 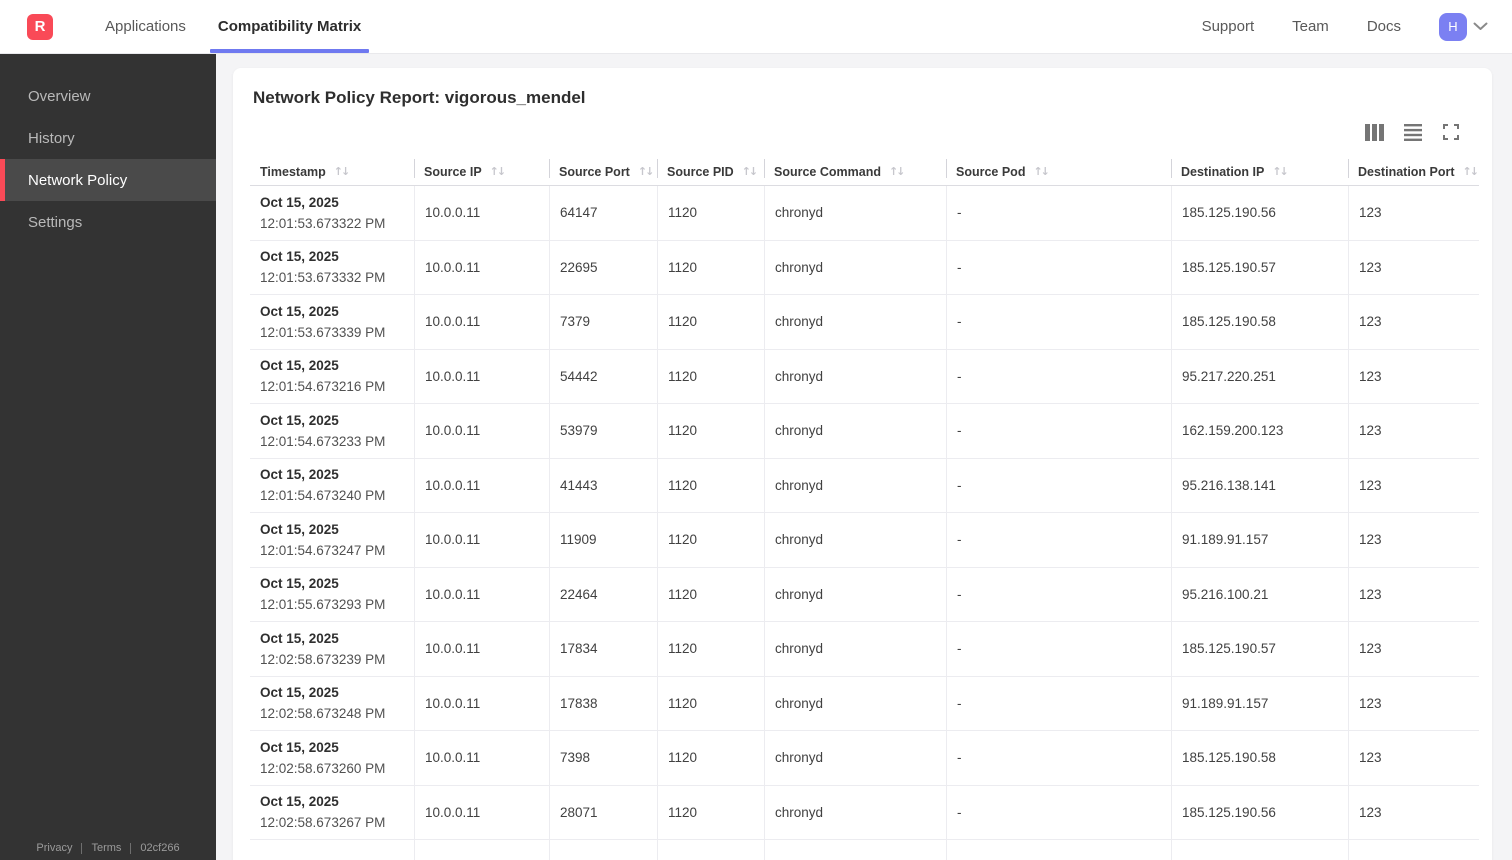 What do you see at coordinates (332, 595) in the screenshot?
I see `cell-timestamp: Oct 15, 2025 12:01:55.673293 PM` at bounding box center [332, 595].